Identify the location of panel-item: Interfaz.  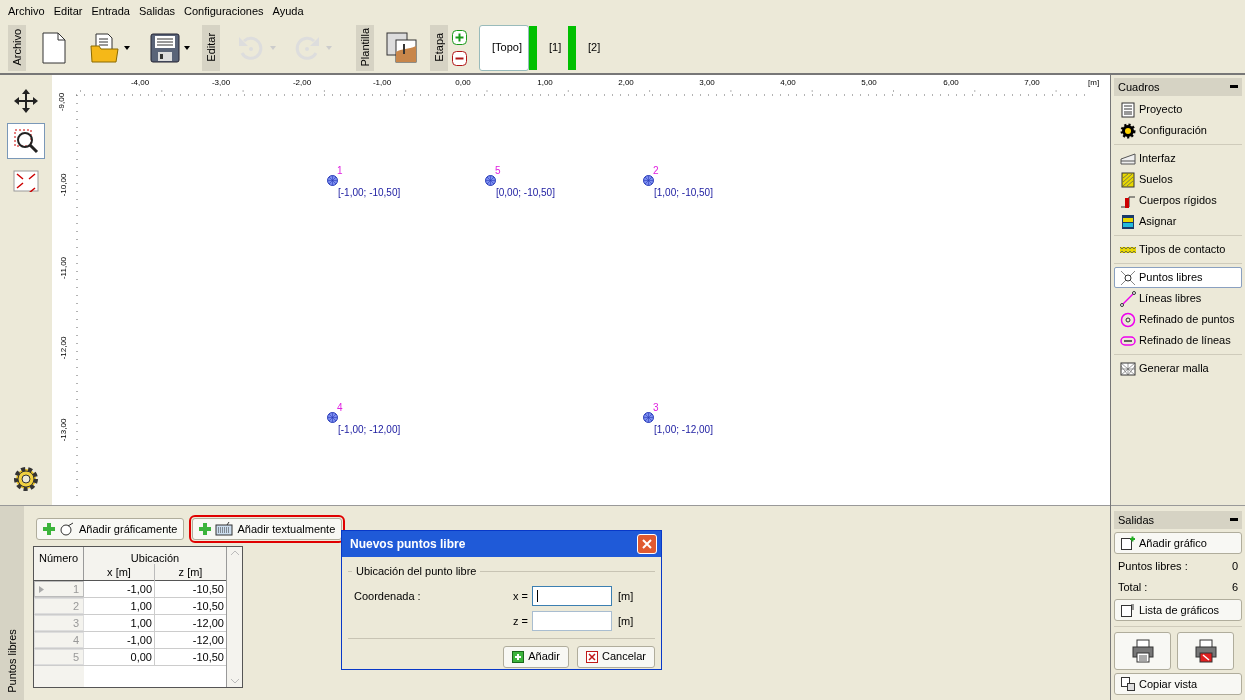
(1178, 158).